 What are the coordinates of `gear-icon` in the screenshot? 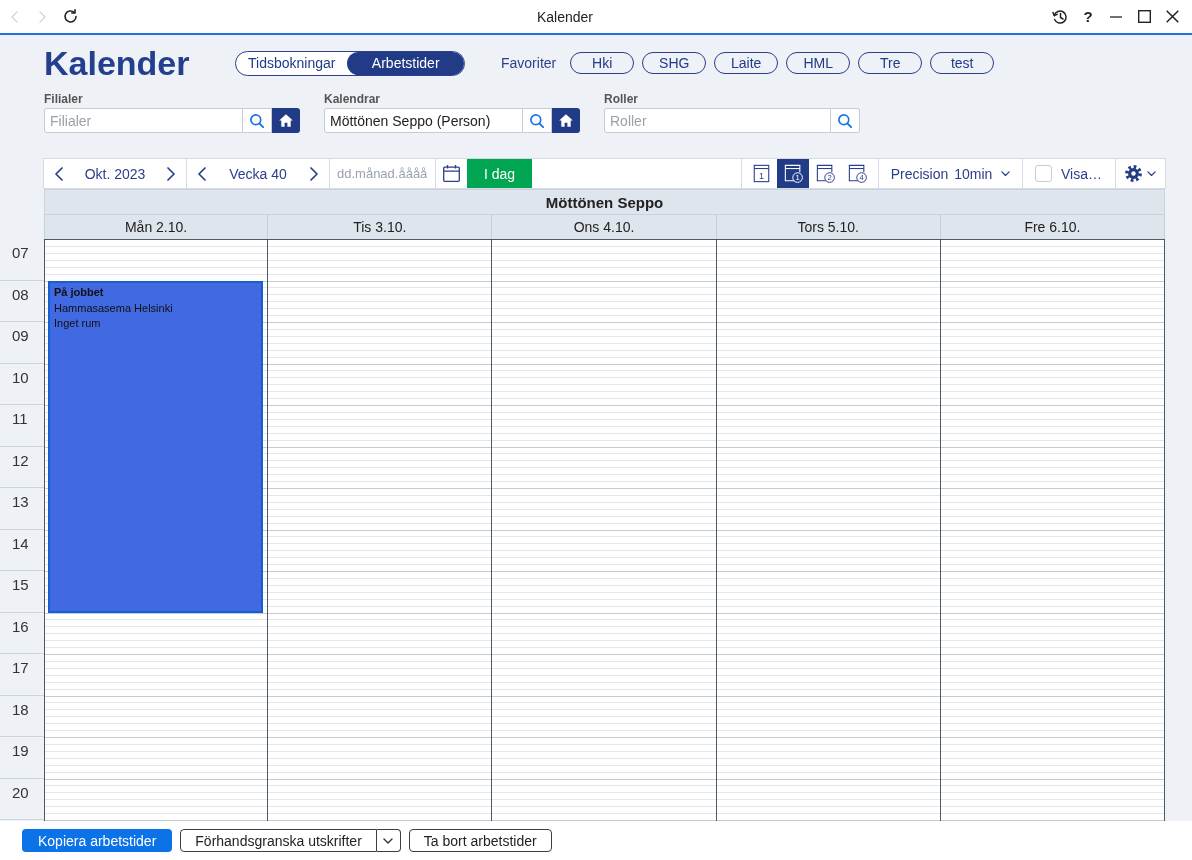 It's located at (1133, 173).